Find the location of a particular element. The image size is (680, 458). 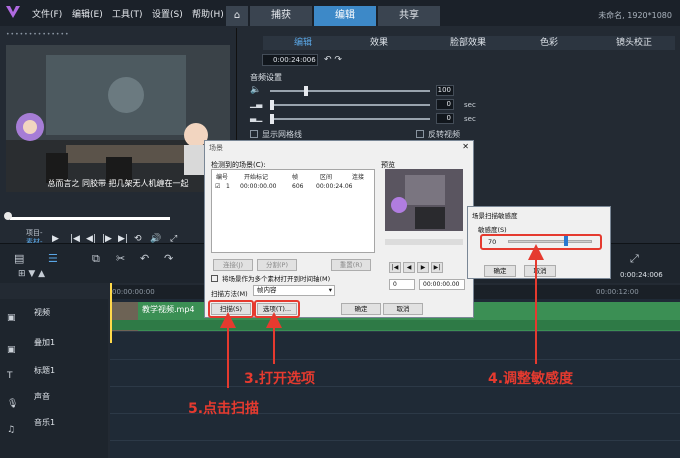

annotation-step4: 4.调整敏感度 is located at coordinates (531, 379).